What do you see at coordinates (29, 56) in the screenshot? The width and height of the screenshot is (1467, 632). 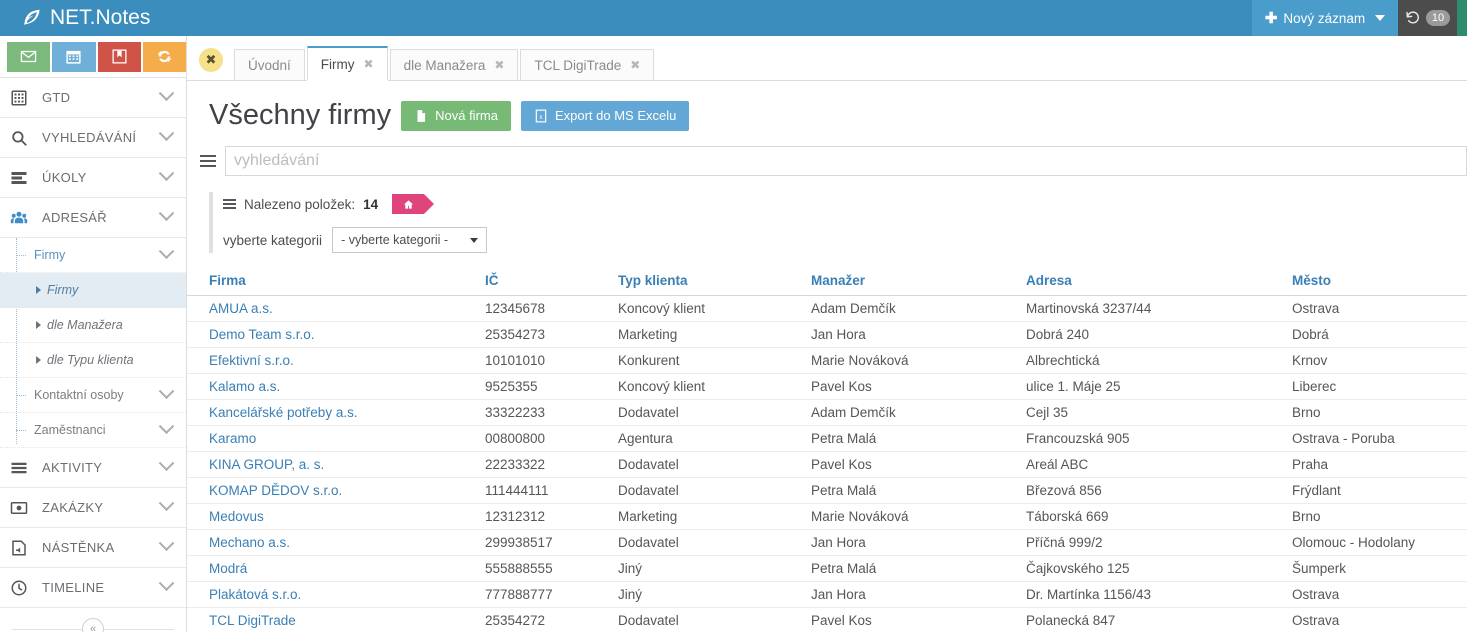 I see `mail-button` at bounding box center [29, 56].